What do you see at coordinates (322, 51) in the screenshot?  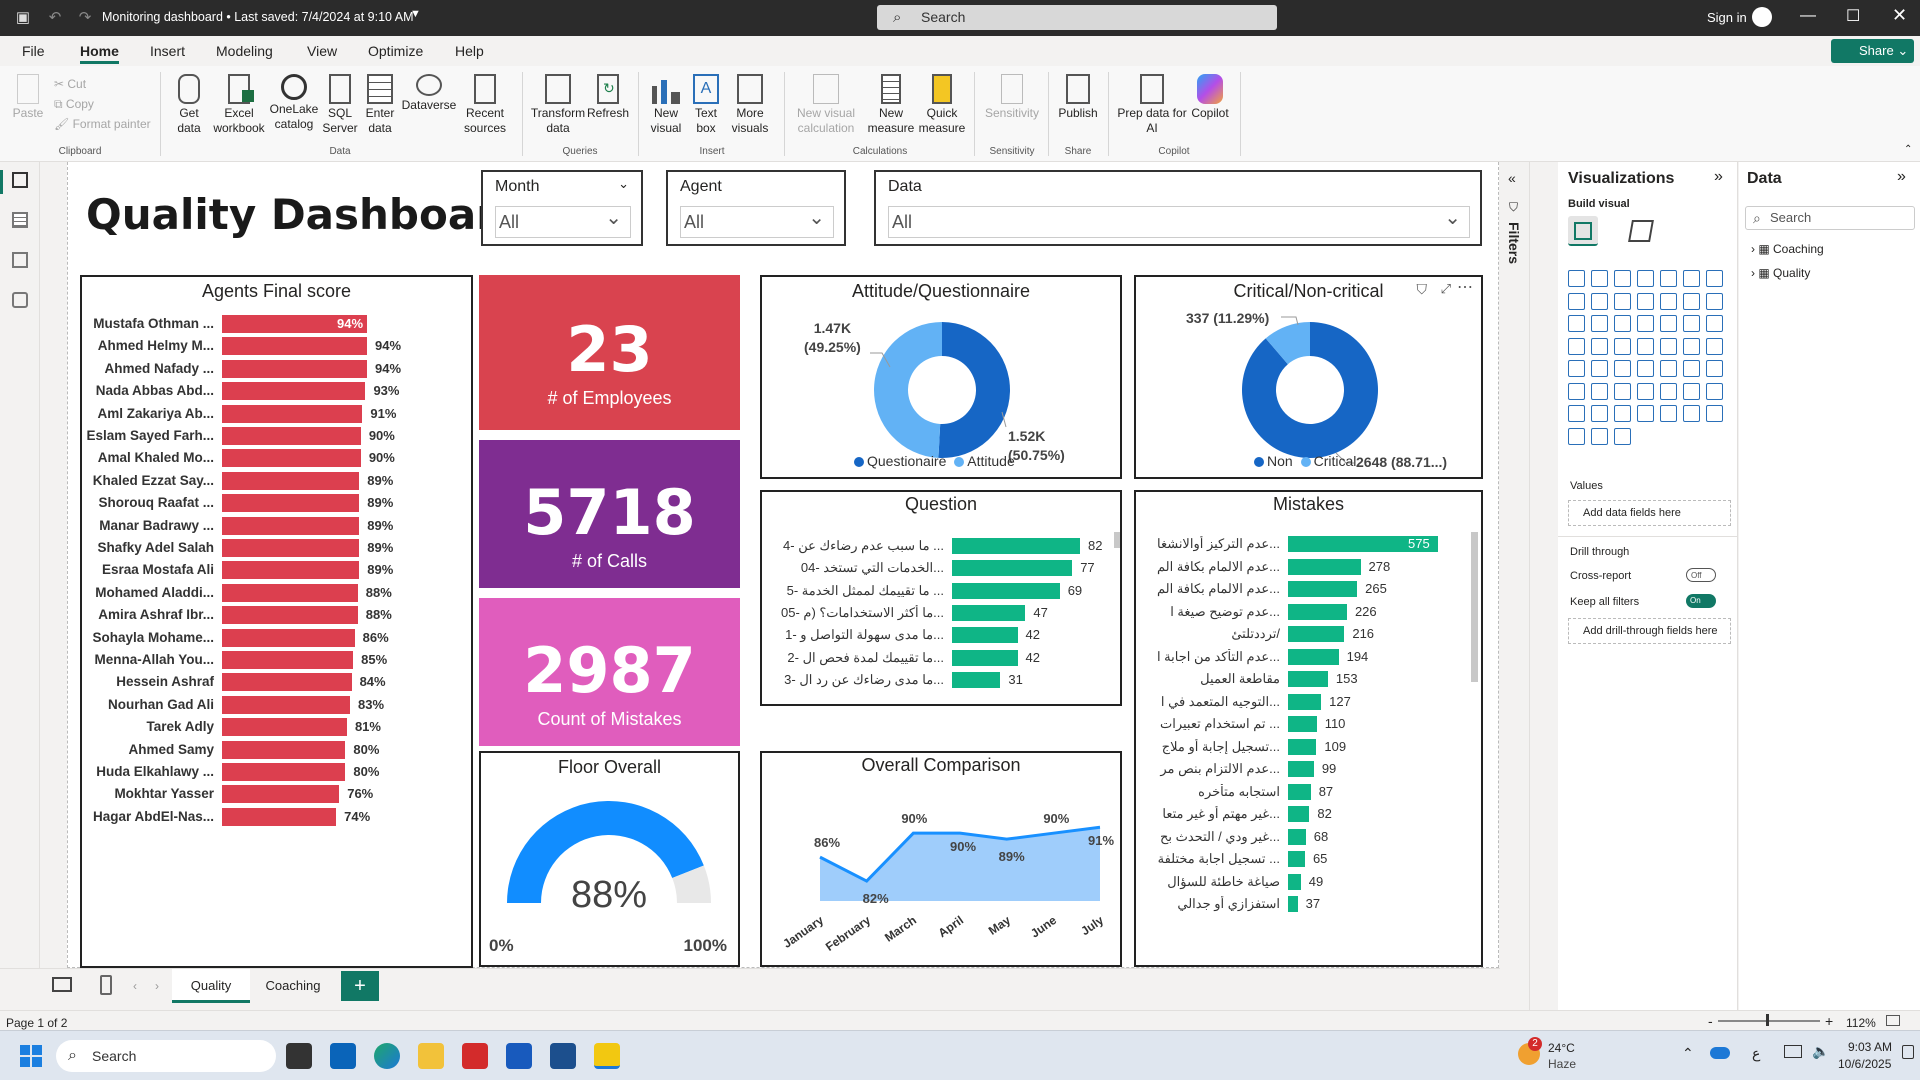 I see `menu-view: View` at bounding box center [322, 51].